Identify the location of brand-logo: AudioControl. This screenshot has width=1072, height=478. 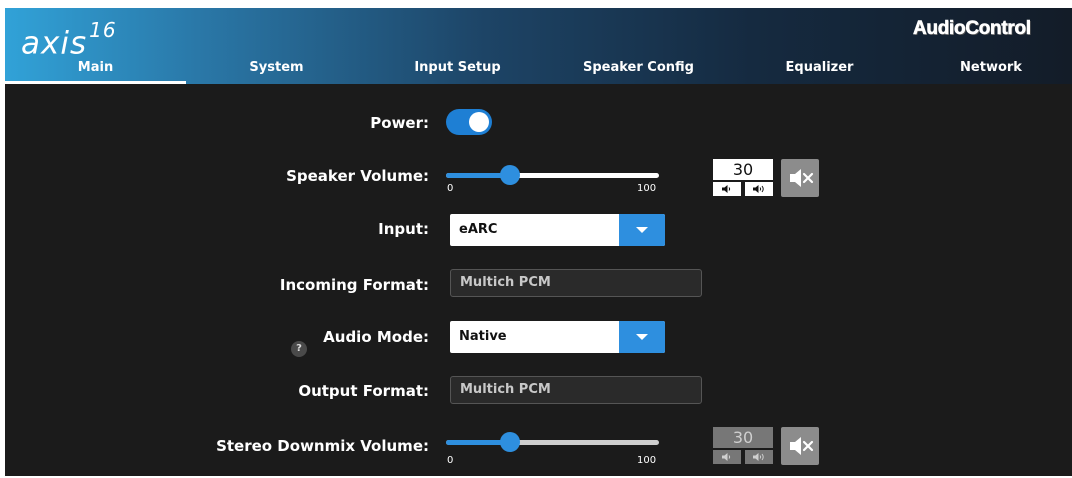
(972, 29).